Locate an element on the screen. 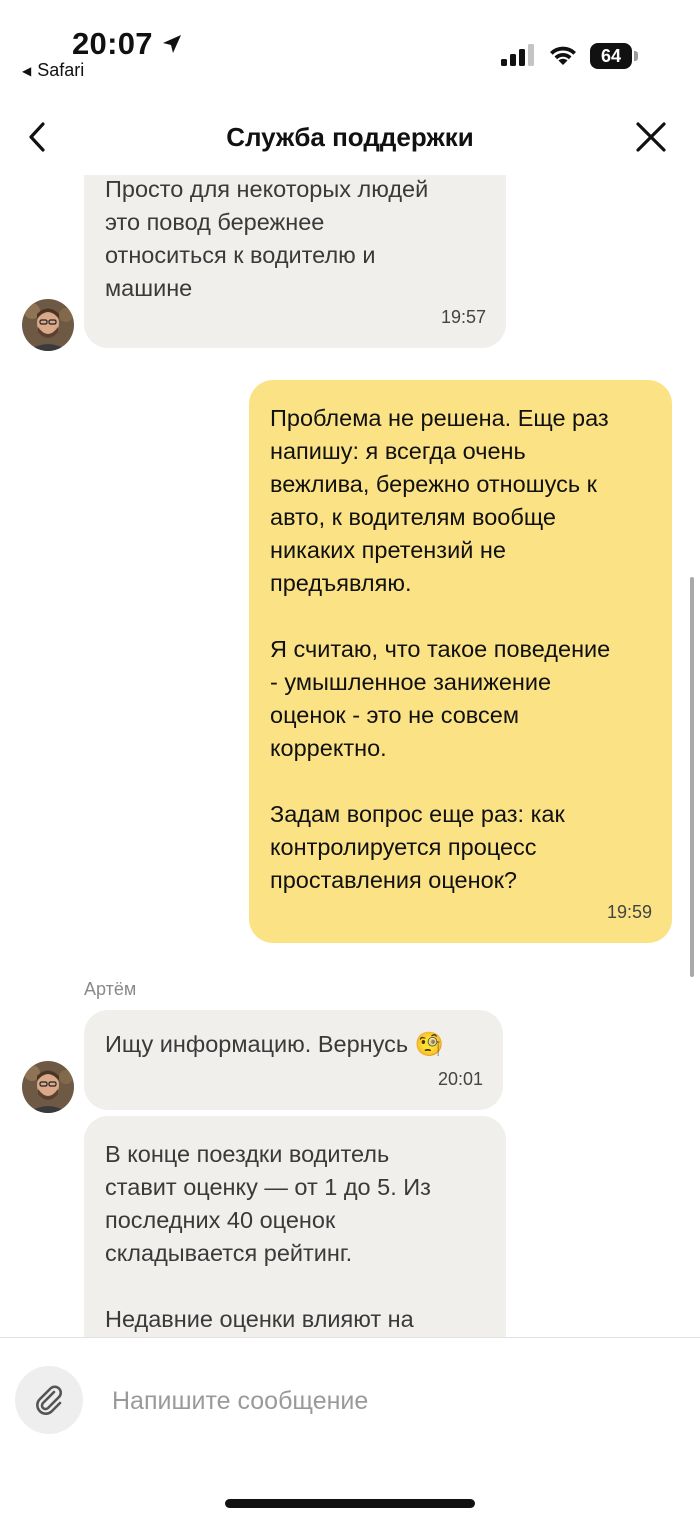 The width and height of the screenshot is (700, 1522). back-to-app-link: ◀ Safari is located at coordinates (53, 70).